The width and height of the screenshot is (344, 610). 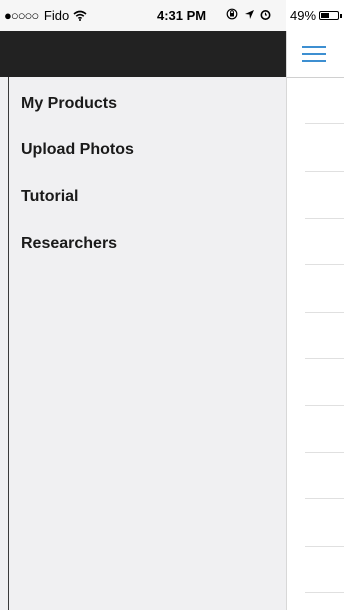 What do you see at coordinates (80, 15) in the screenshot?
I see `wifi-icon` at bounding box center [80, 15].